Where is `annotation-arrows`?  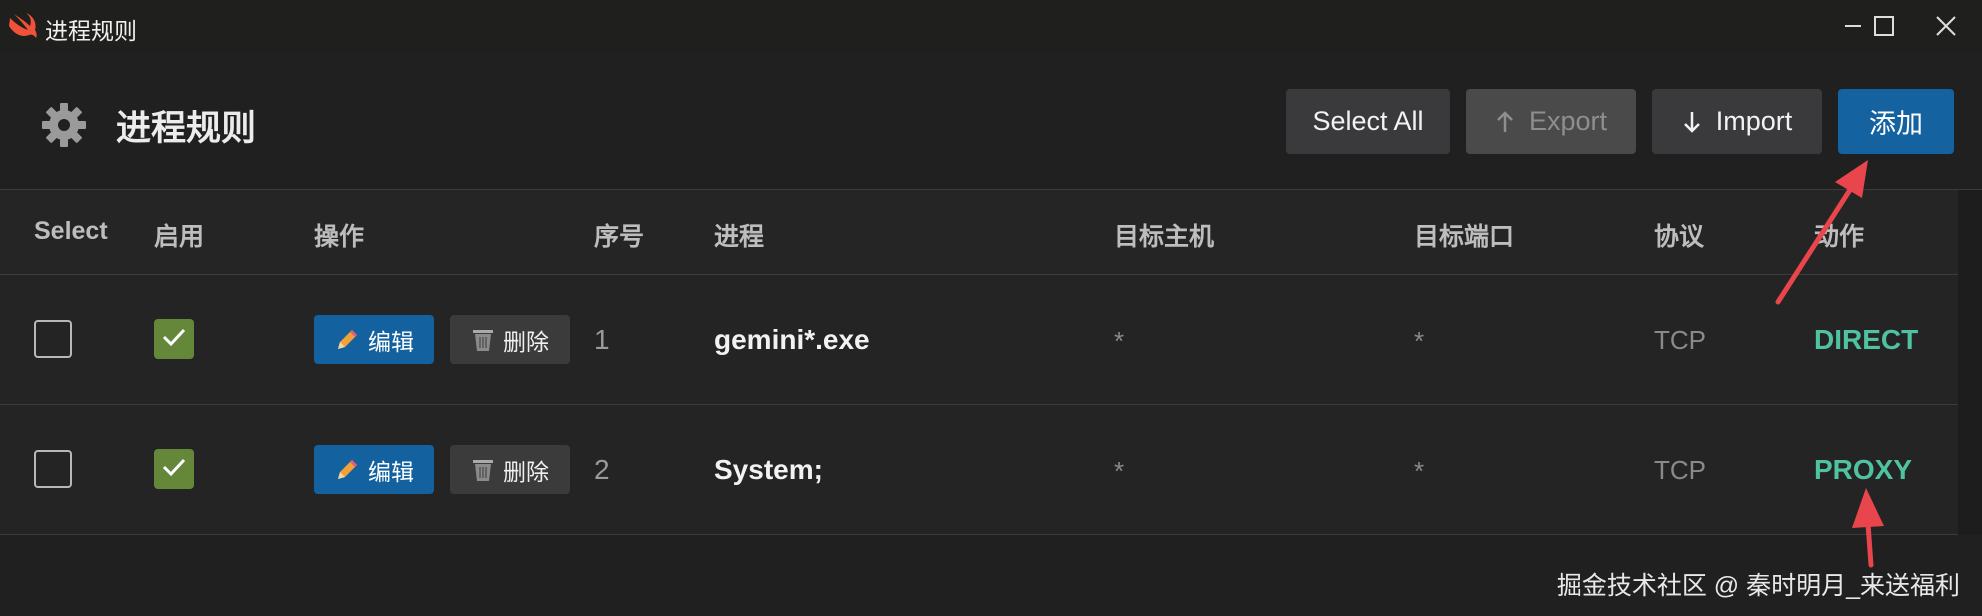 annotation-arrows is located at coordinates (1829, 364).